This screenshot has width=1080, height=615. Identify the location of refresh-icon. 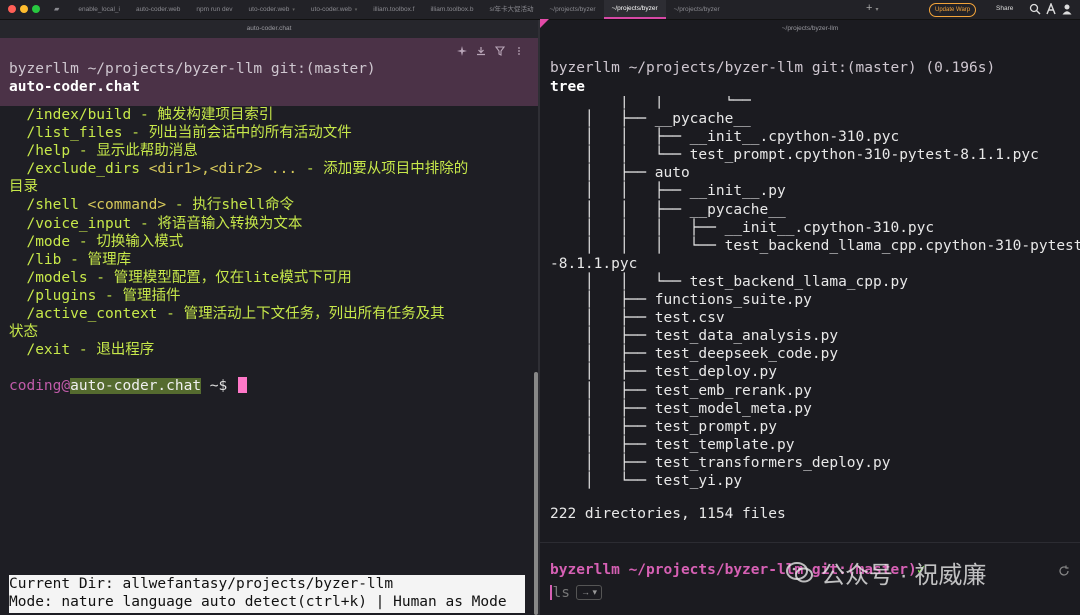
(1064, 571).